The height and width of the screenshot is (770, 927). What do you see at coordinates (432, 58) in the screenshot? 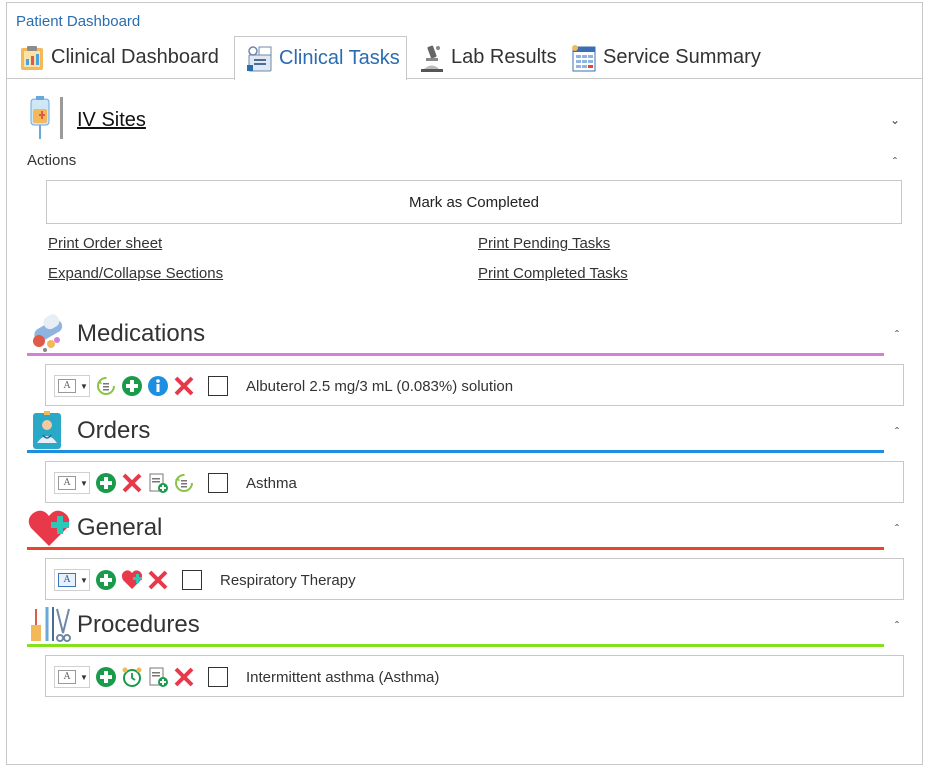
I see `microscope-icon` at bounding box center [432, 58].